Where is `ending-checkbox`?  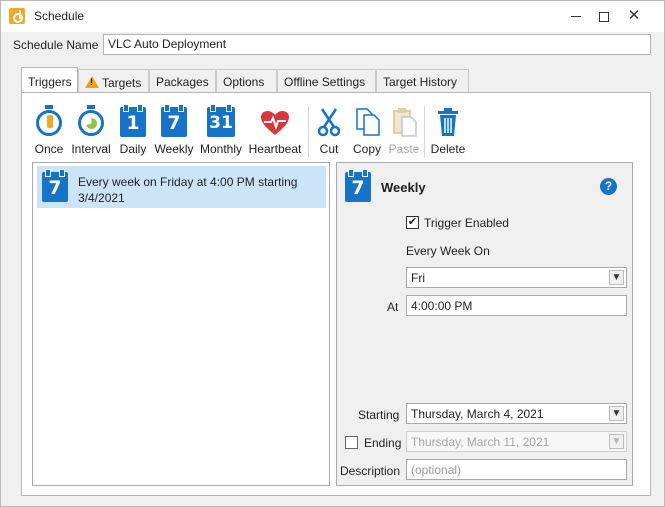 ending-checkbox is located at coordinates (351, 442).